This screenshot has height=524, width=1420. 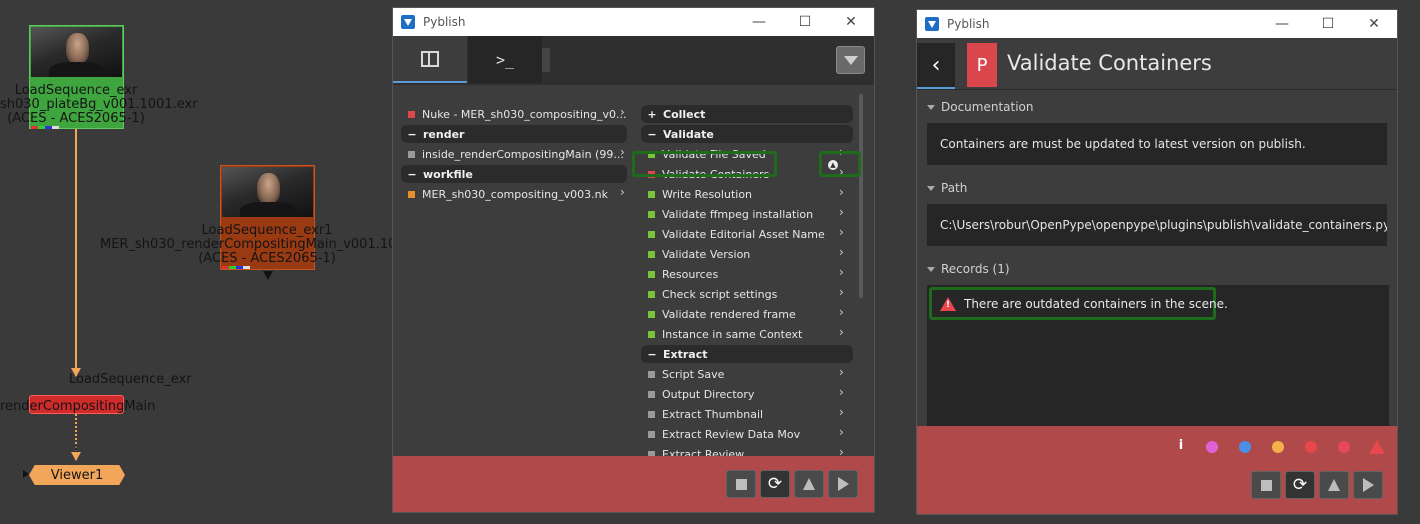 I want to click on warning-filter-icon, so click(x=1377, y=447).